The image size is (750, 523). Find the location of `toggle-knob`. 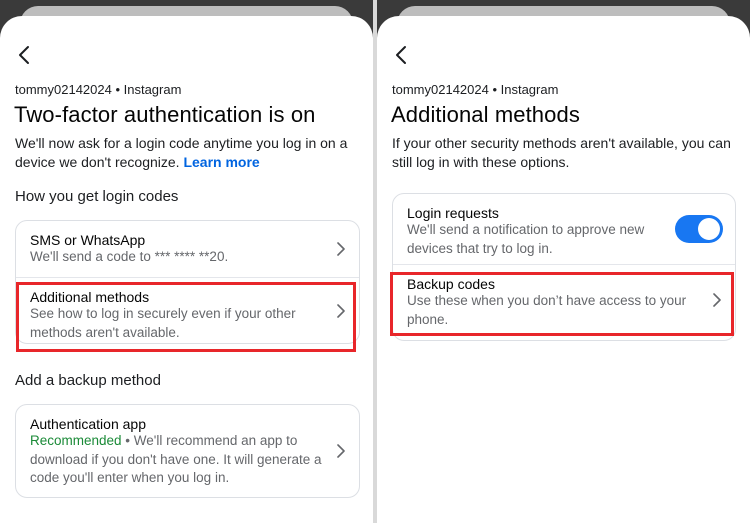

toggle-knob is located at coordinates (709, 229).